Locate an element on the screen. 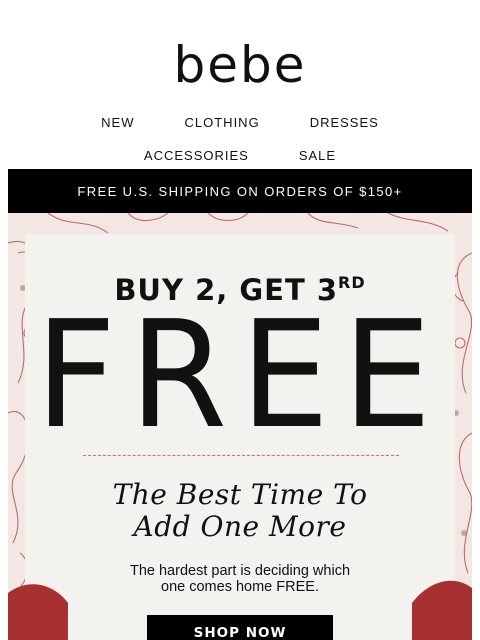 This screenshot has height=640, width=480. main-nav-row-1: NEW CLOTHING DRESSES is located at coordinates (240, 122).